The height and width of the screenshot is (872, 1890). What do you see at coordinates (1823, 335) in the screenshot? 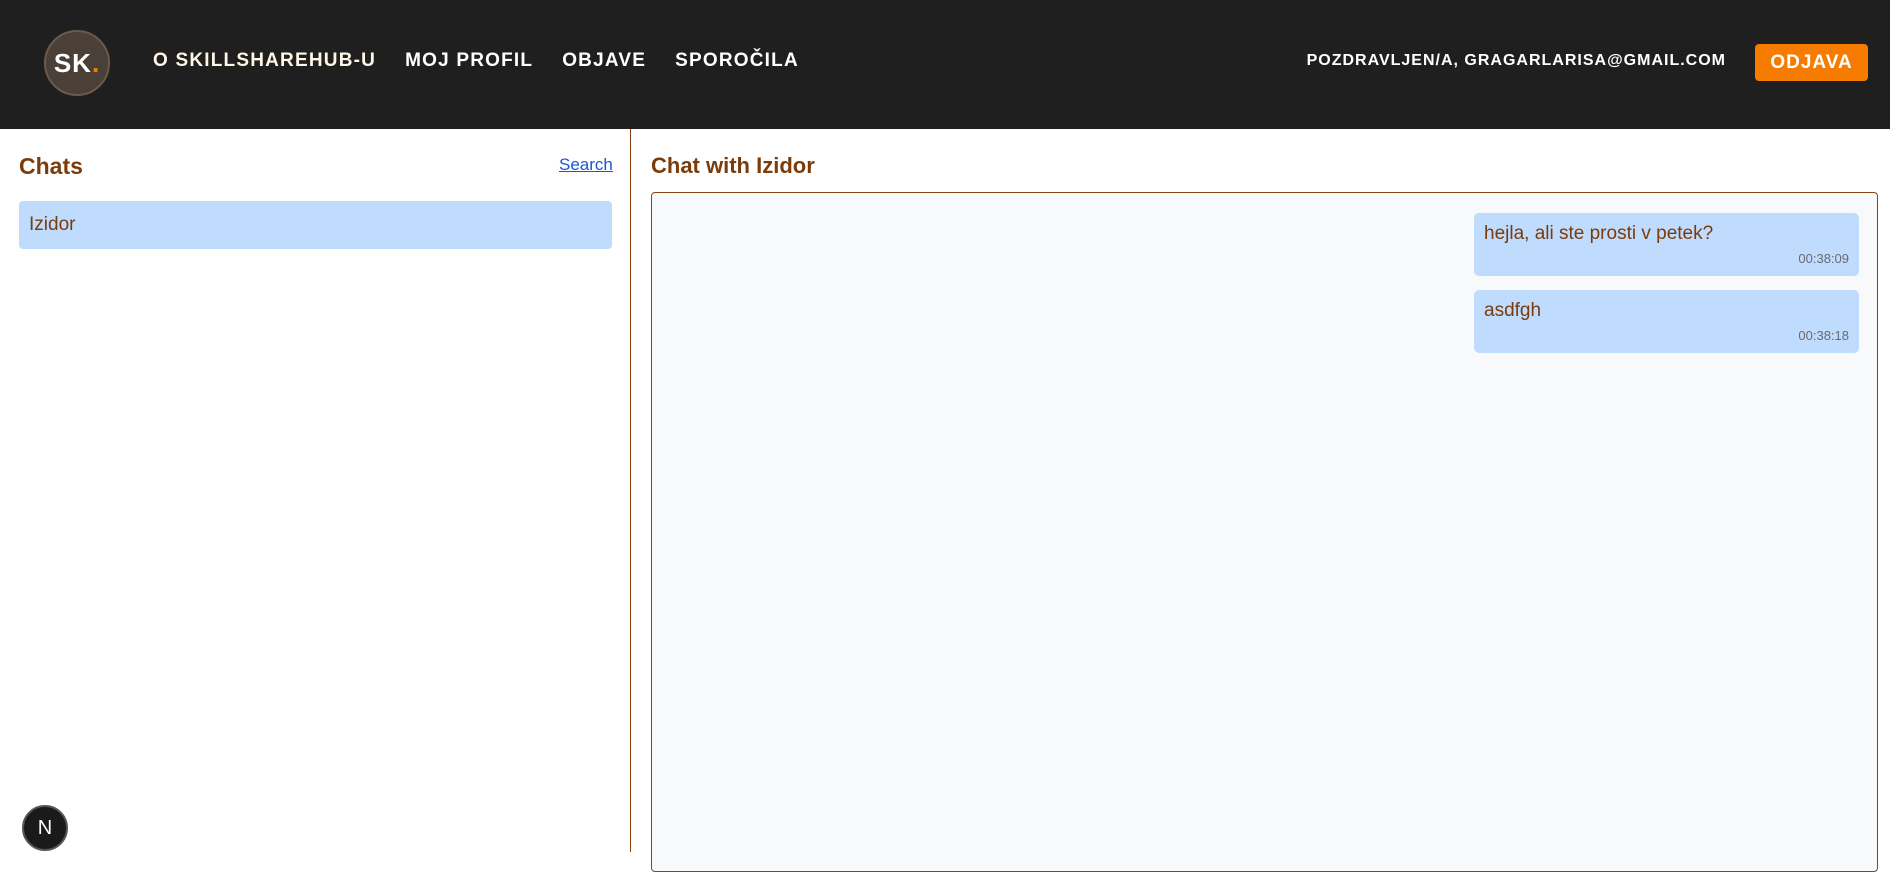
I see `message-time: 00:38:18` at bounding box center [1823, 335].